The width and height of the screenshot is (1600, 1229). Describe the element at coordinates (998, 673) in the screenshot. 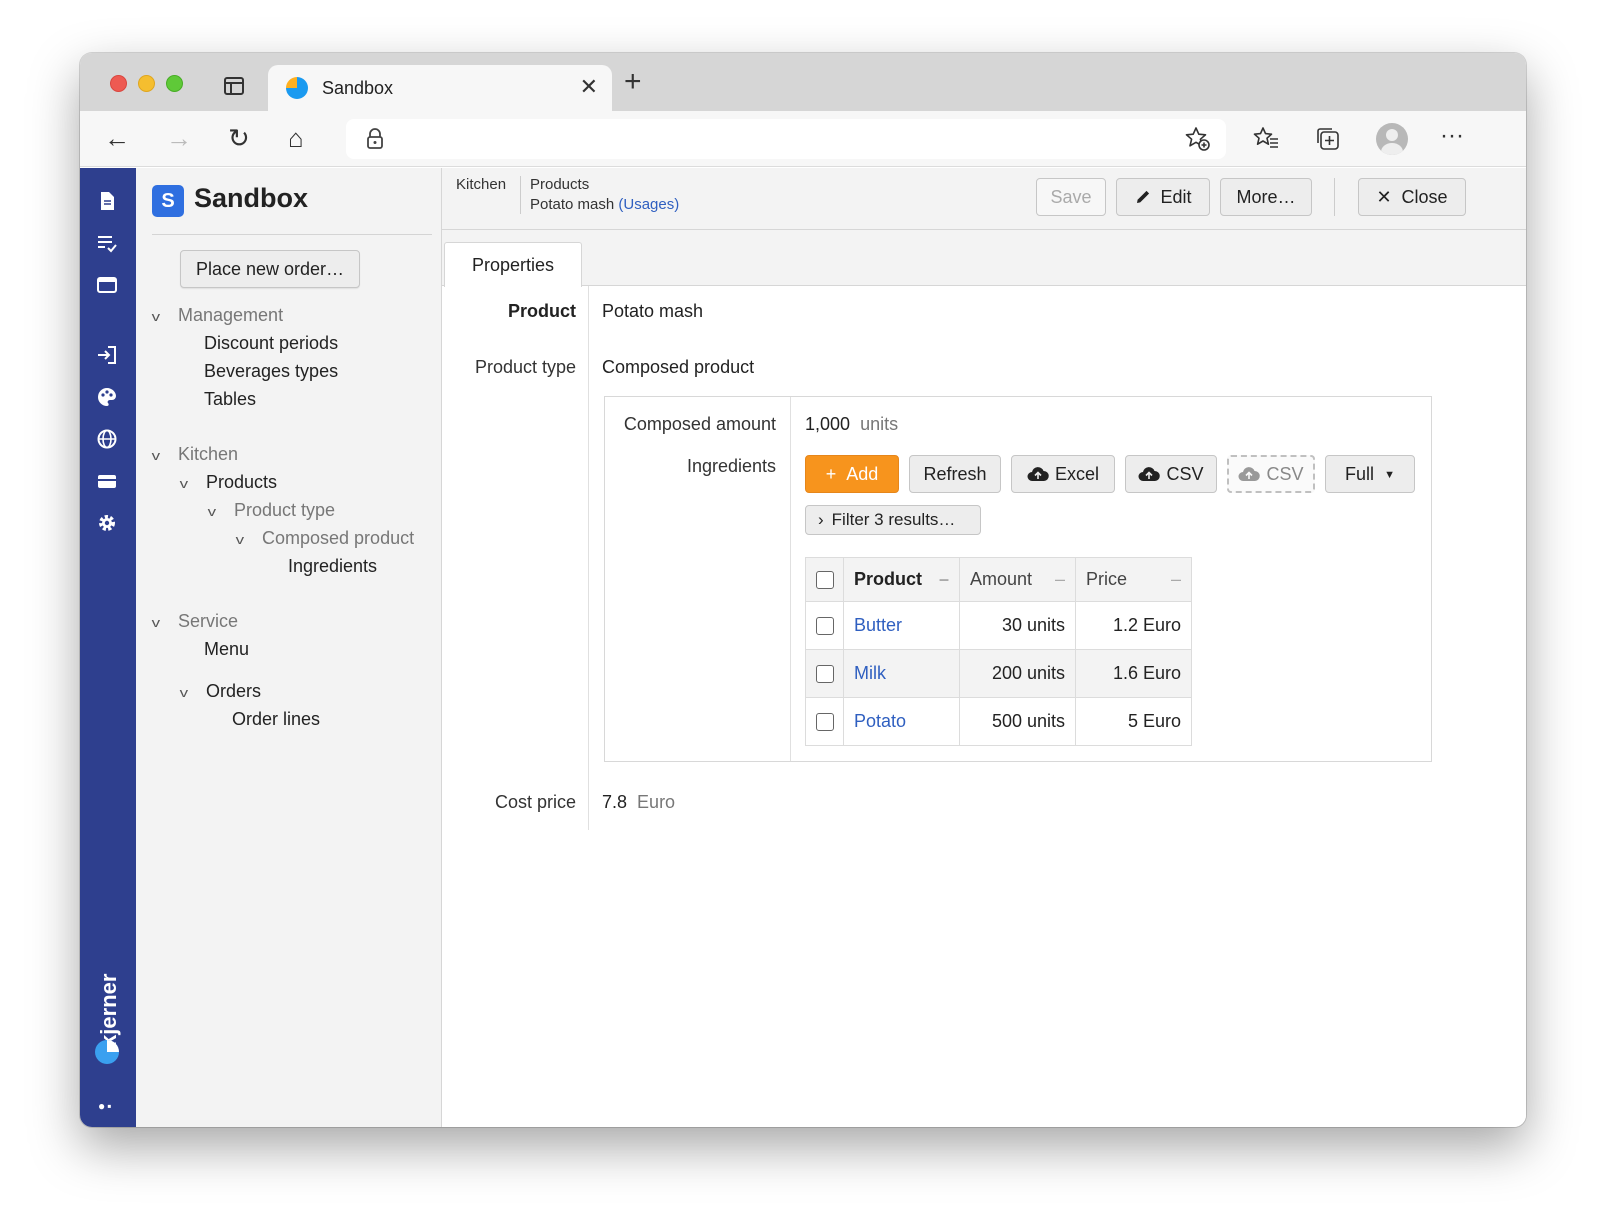

I see `table-row: Milk 200 units 1.6 Euro` at that location.